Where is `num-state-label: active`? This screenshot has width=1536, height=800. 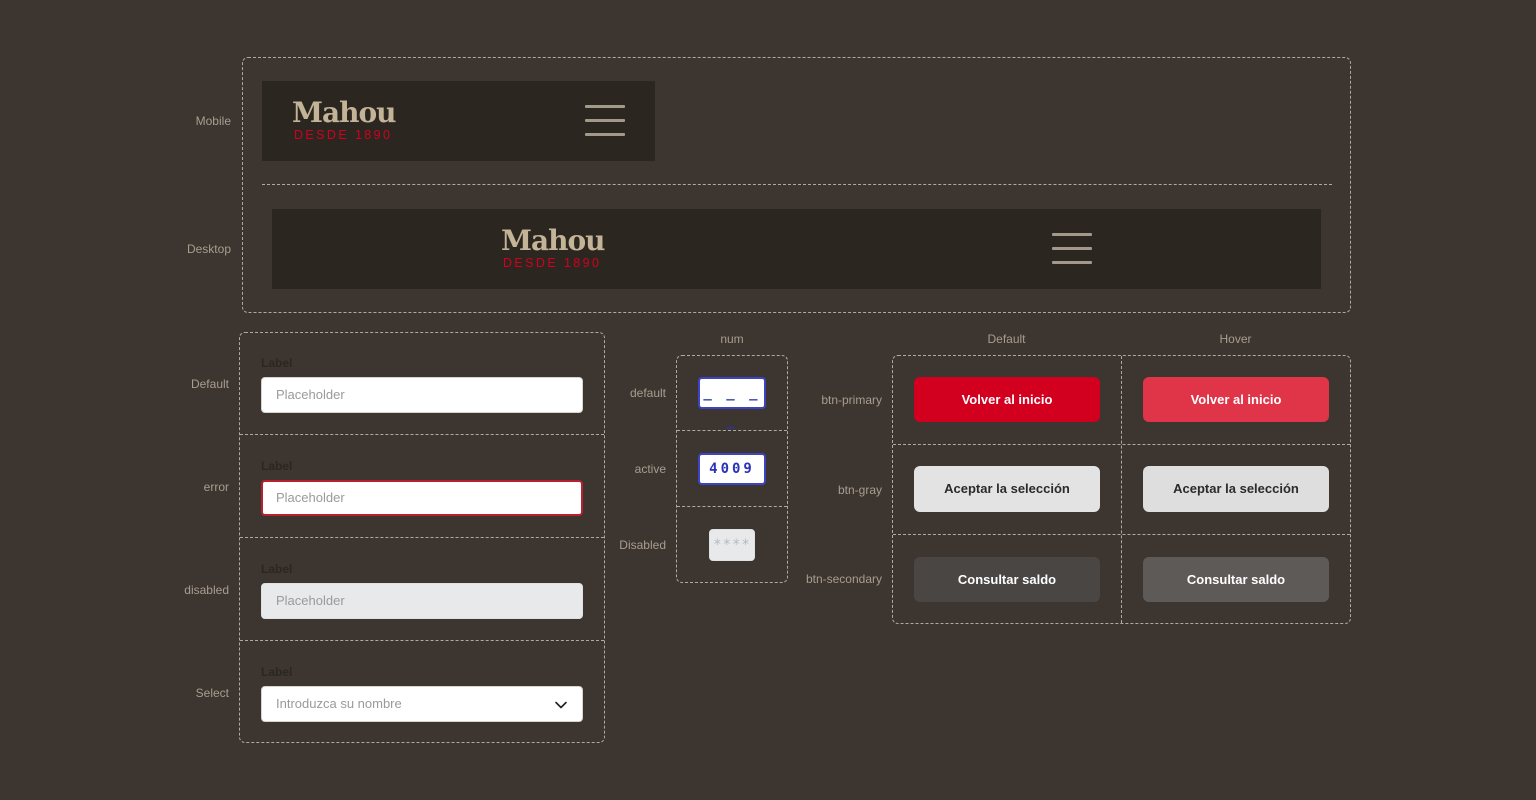
num-state-label: active is located at coordinates (650, 469).